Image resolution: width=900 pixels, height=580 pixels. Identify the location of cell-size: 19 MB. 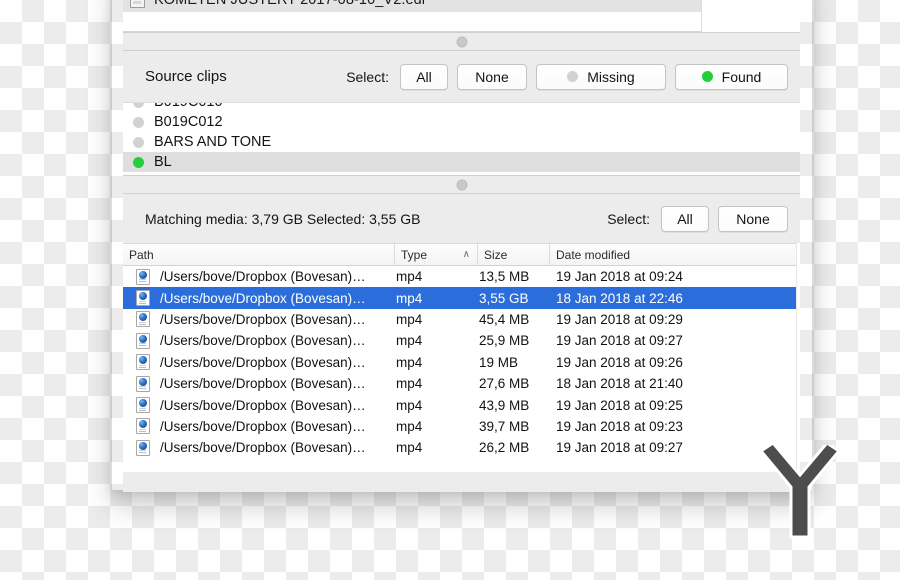
(499, 362).